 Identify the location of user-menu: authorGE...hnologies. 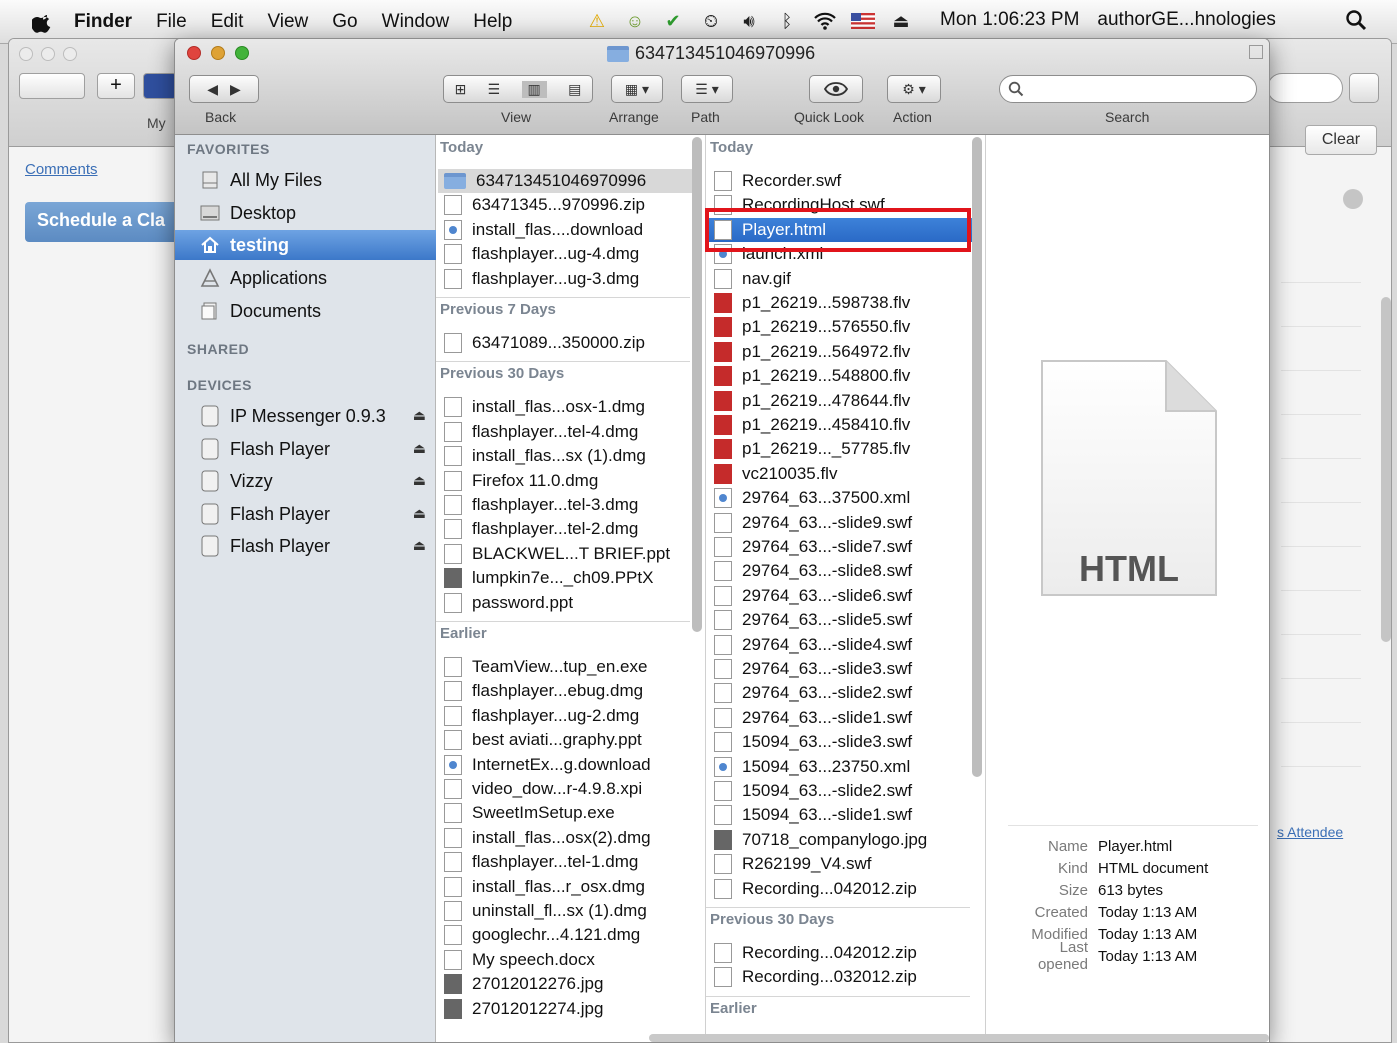
(1186, 20).